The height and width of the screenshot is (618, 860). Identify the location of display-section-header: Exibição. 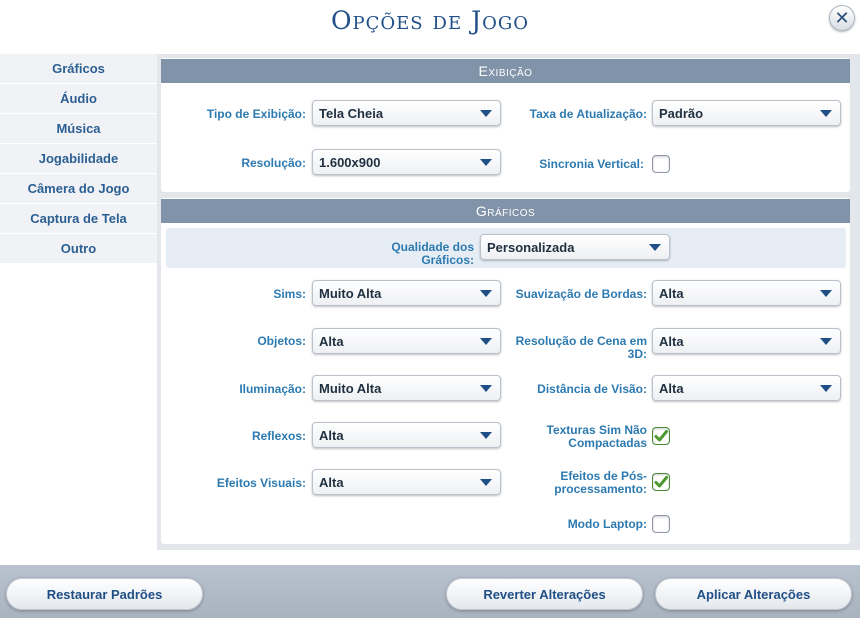
(505, 71).